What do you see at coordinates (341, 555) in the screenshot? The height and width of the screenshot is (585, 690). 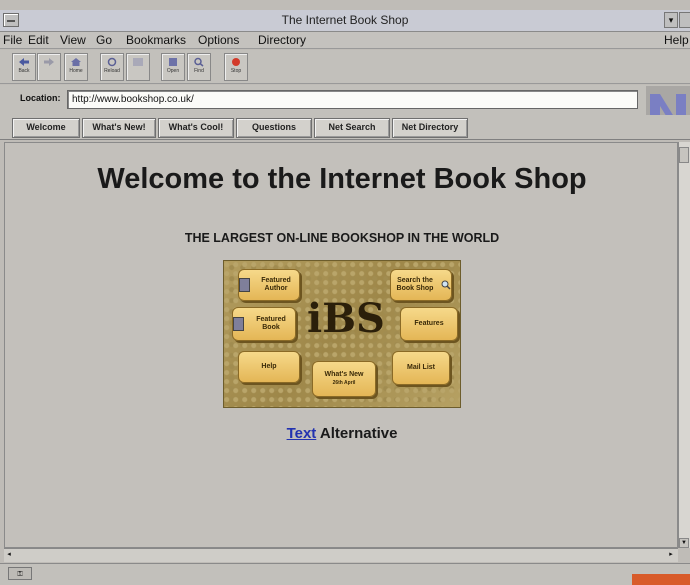 I see `horizontal-scrollbar` at bounding box center [341, 555].